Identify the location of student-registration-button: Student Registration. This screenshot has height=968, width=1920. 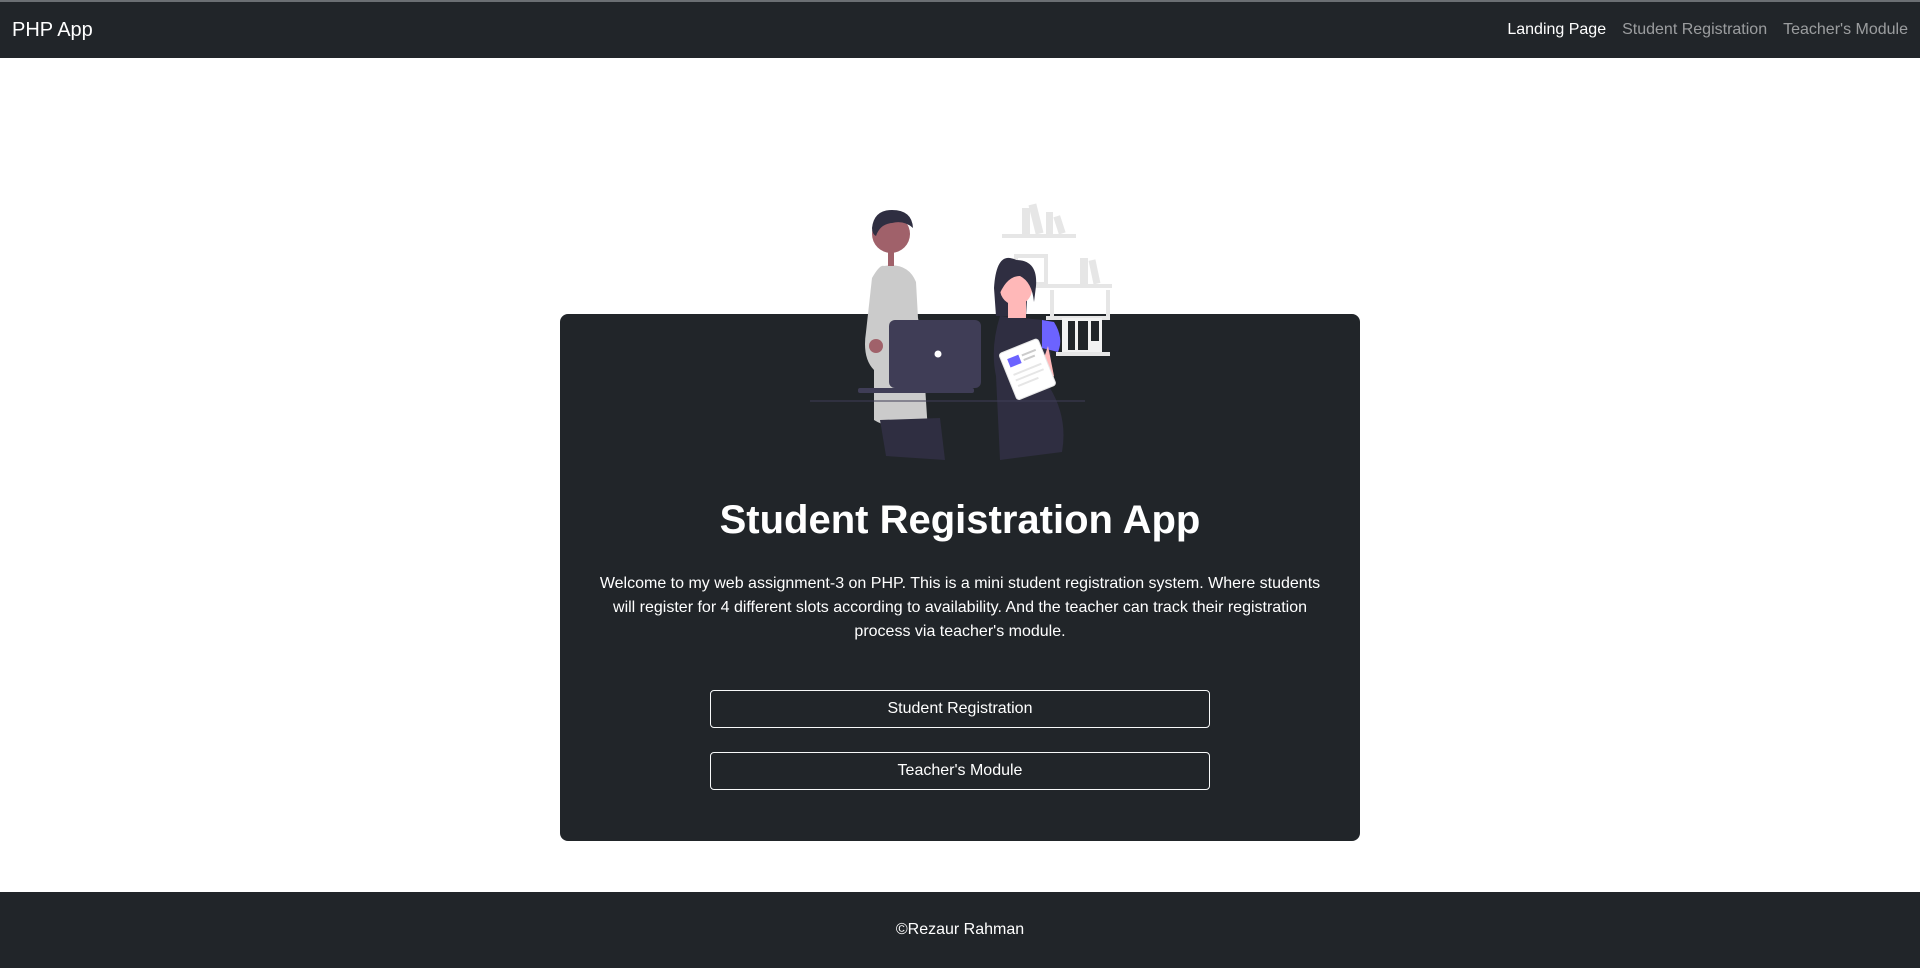
(960, 709).